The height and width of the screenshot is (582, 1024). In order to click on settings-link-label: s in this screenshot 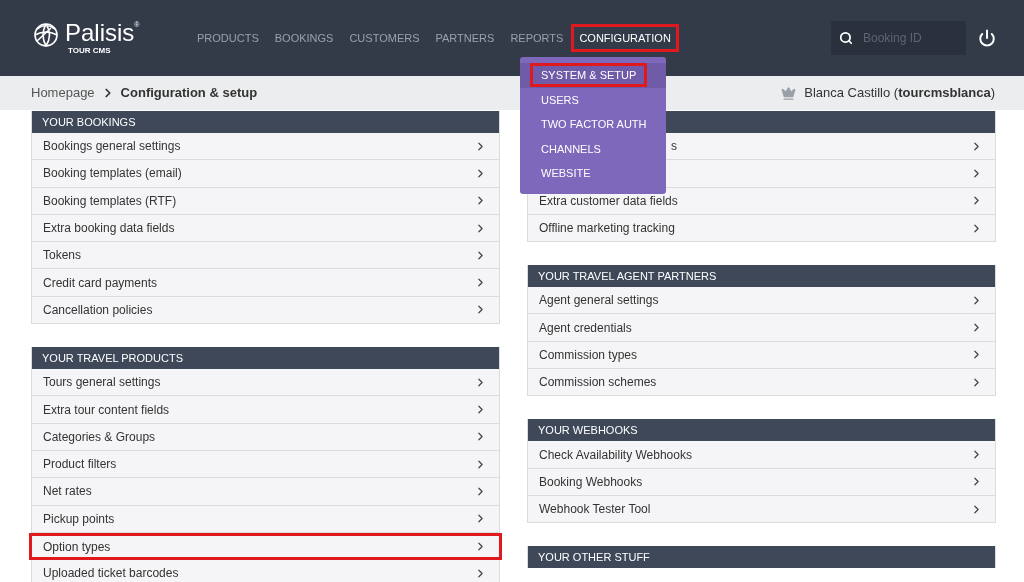, I will do `click(674, 147)`.